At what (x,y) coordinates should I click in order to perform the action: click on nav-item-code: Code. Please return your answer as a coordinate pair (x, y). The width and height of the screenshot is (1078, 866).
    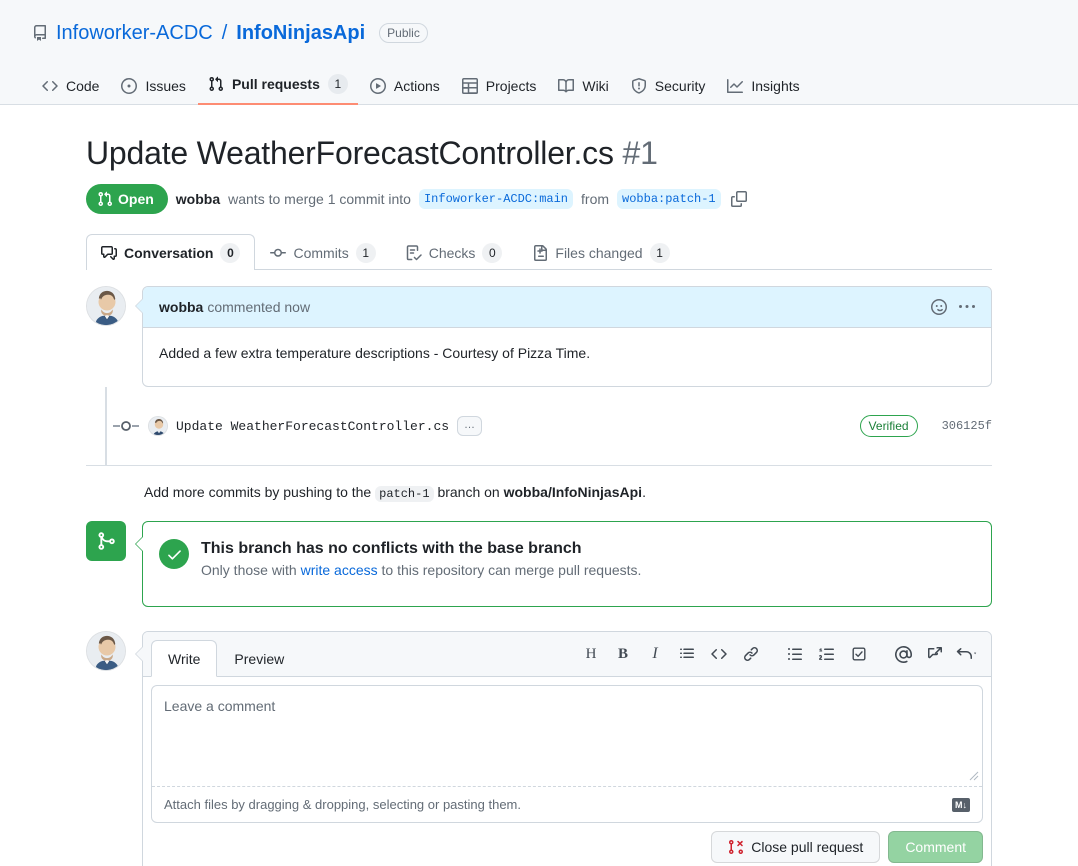
    Looking at the image, I should click on (70, 88).